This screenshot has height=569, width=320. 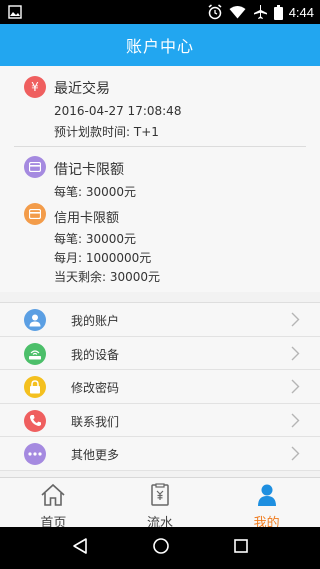 I want to click on menu-item-label: 联系我们, so click(x=95, y=421).